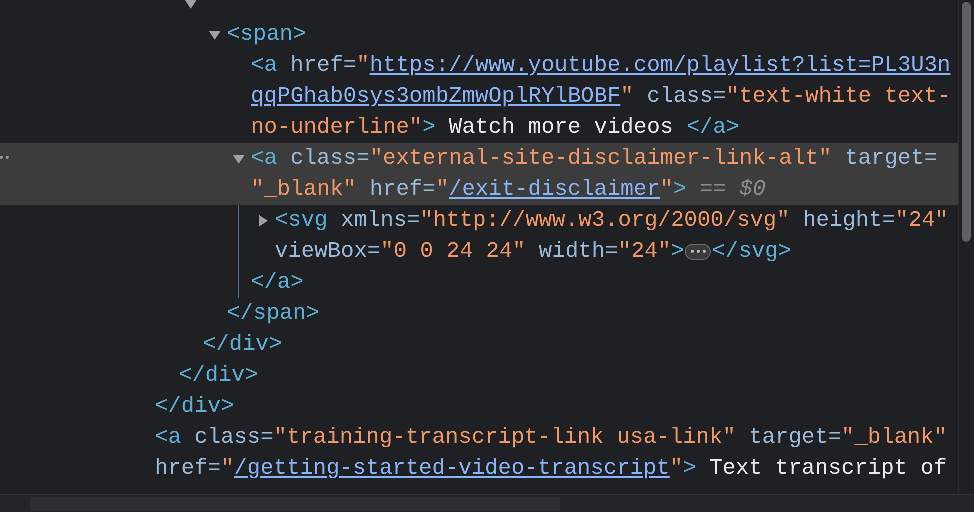 Image resolution: width=974 pixels, height=512 pixels. Describe the element at coordinates (4, 157) in the screenshot. I see `more-icon` at that location.